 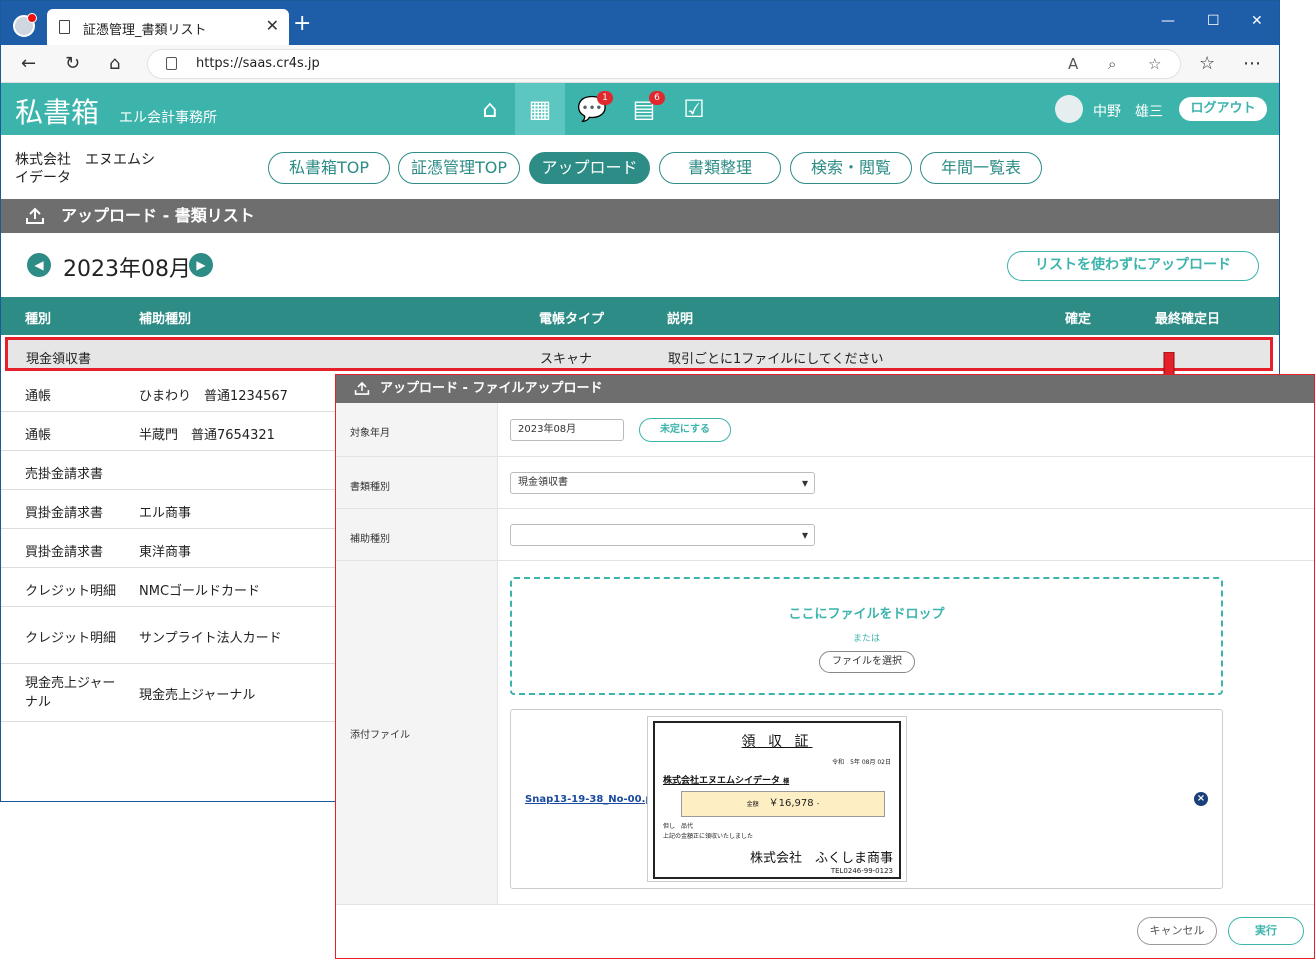 I want to click on table-row: 通帳 ひまわり 普通1234567, so click(x=169, y=392).